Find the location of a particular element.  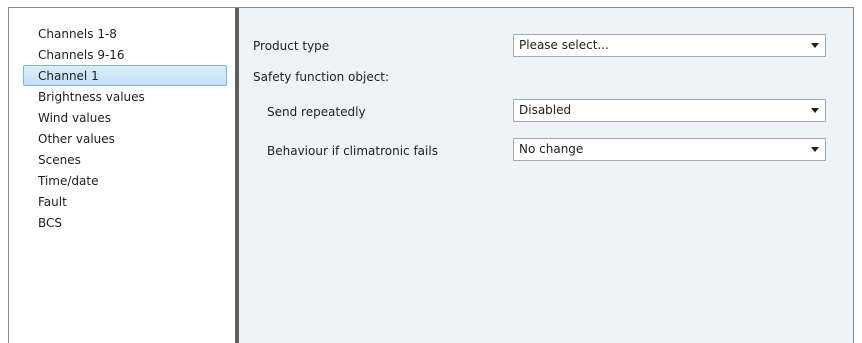

safety-function-heading: Safety function object: is located at coordinates (321, 77).